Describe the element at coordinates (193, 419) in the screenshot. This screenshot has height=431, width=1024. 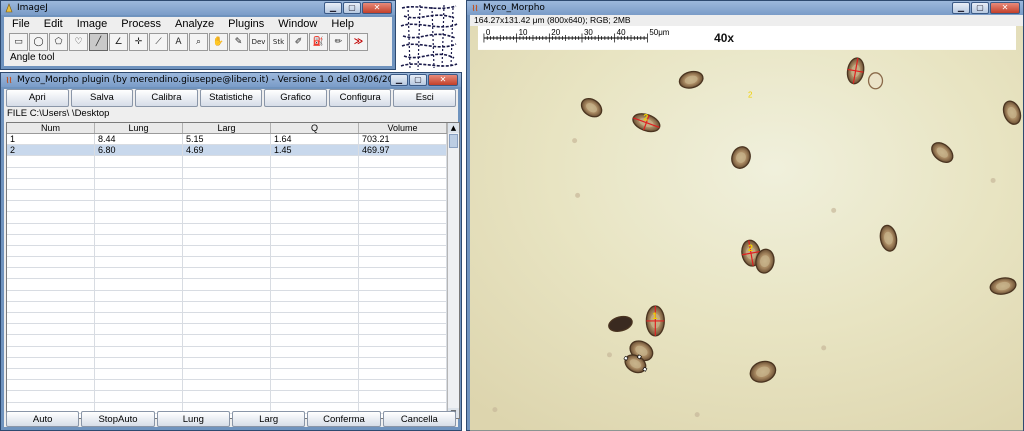
I see `lung-button: Lung` at that location.